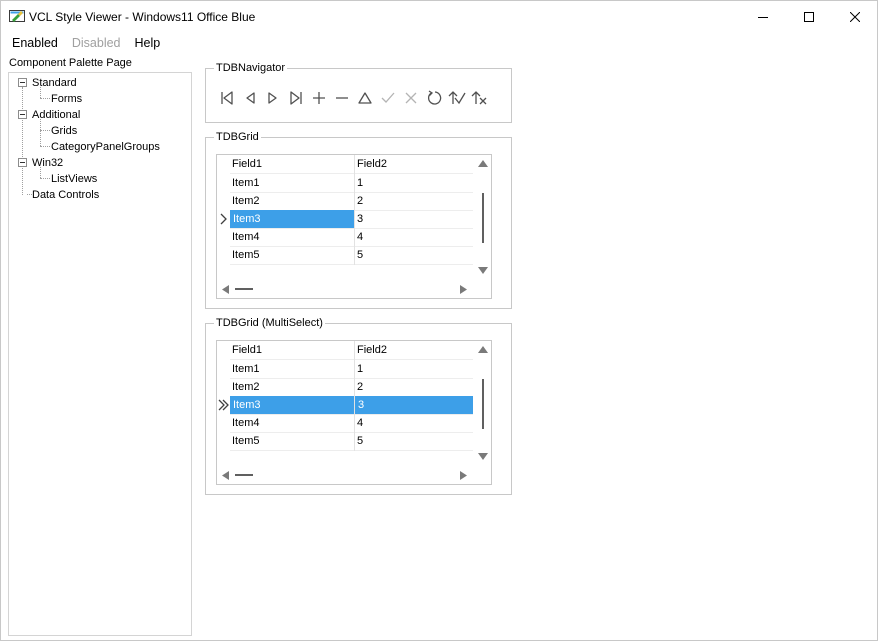 The image size is (878, 641). What do you see at coordinates (855, 17) in the screenshot?
I see `close-button` at bounding box center [855, 17].